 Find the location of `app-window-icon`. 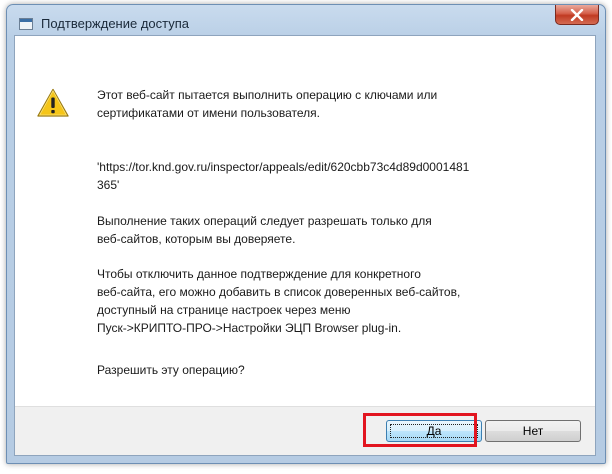

app-window-icon is located at coordinates (26, 24).